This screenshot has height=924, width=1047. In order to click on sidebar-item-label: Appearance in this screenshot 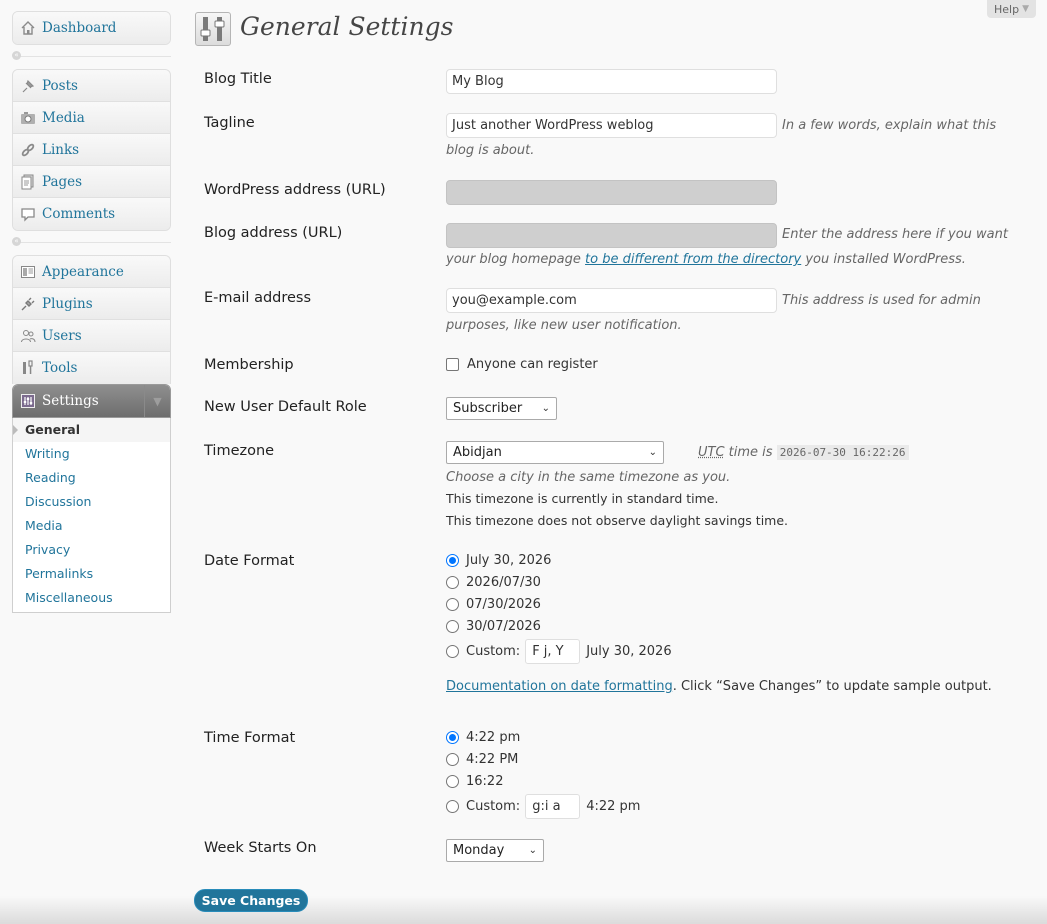, I will do `click(83, 271)`.